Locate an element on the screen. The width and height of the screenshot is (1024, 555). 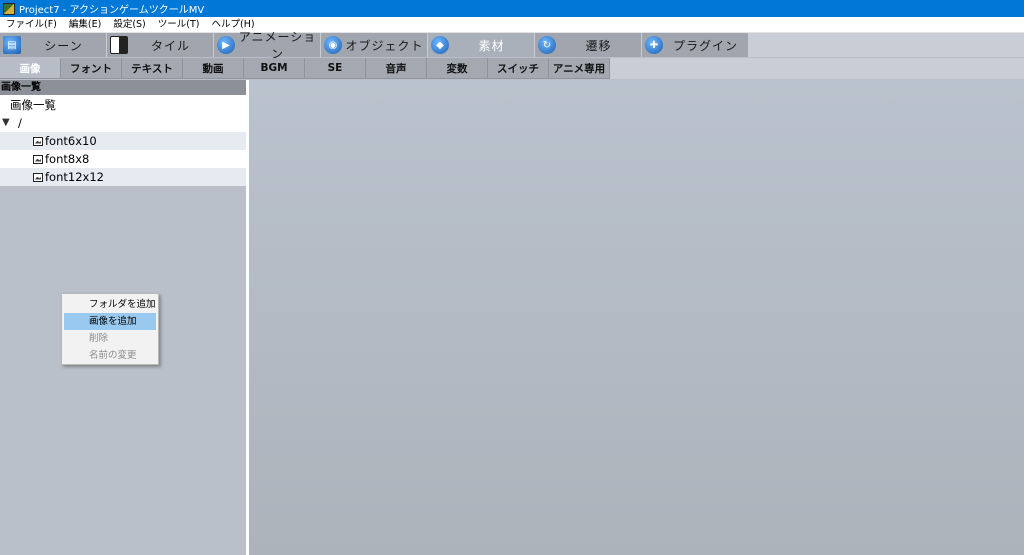
item-label: font8x8 is located at coordinates (67, 159).